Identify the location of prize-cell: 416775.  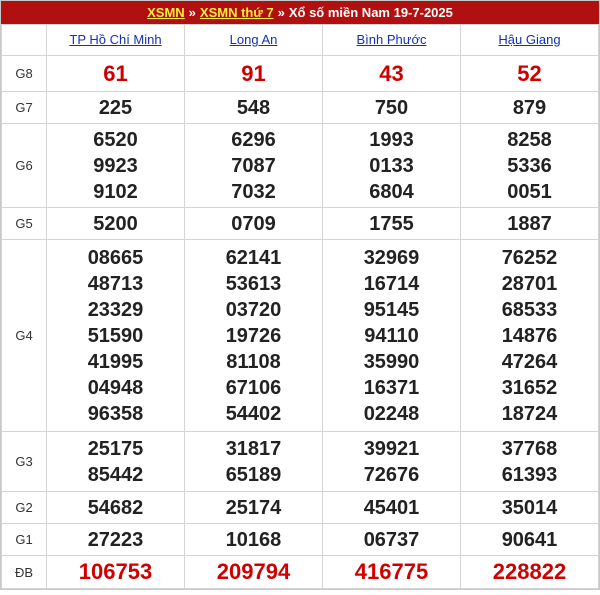
(391, 572).